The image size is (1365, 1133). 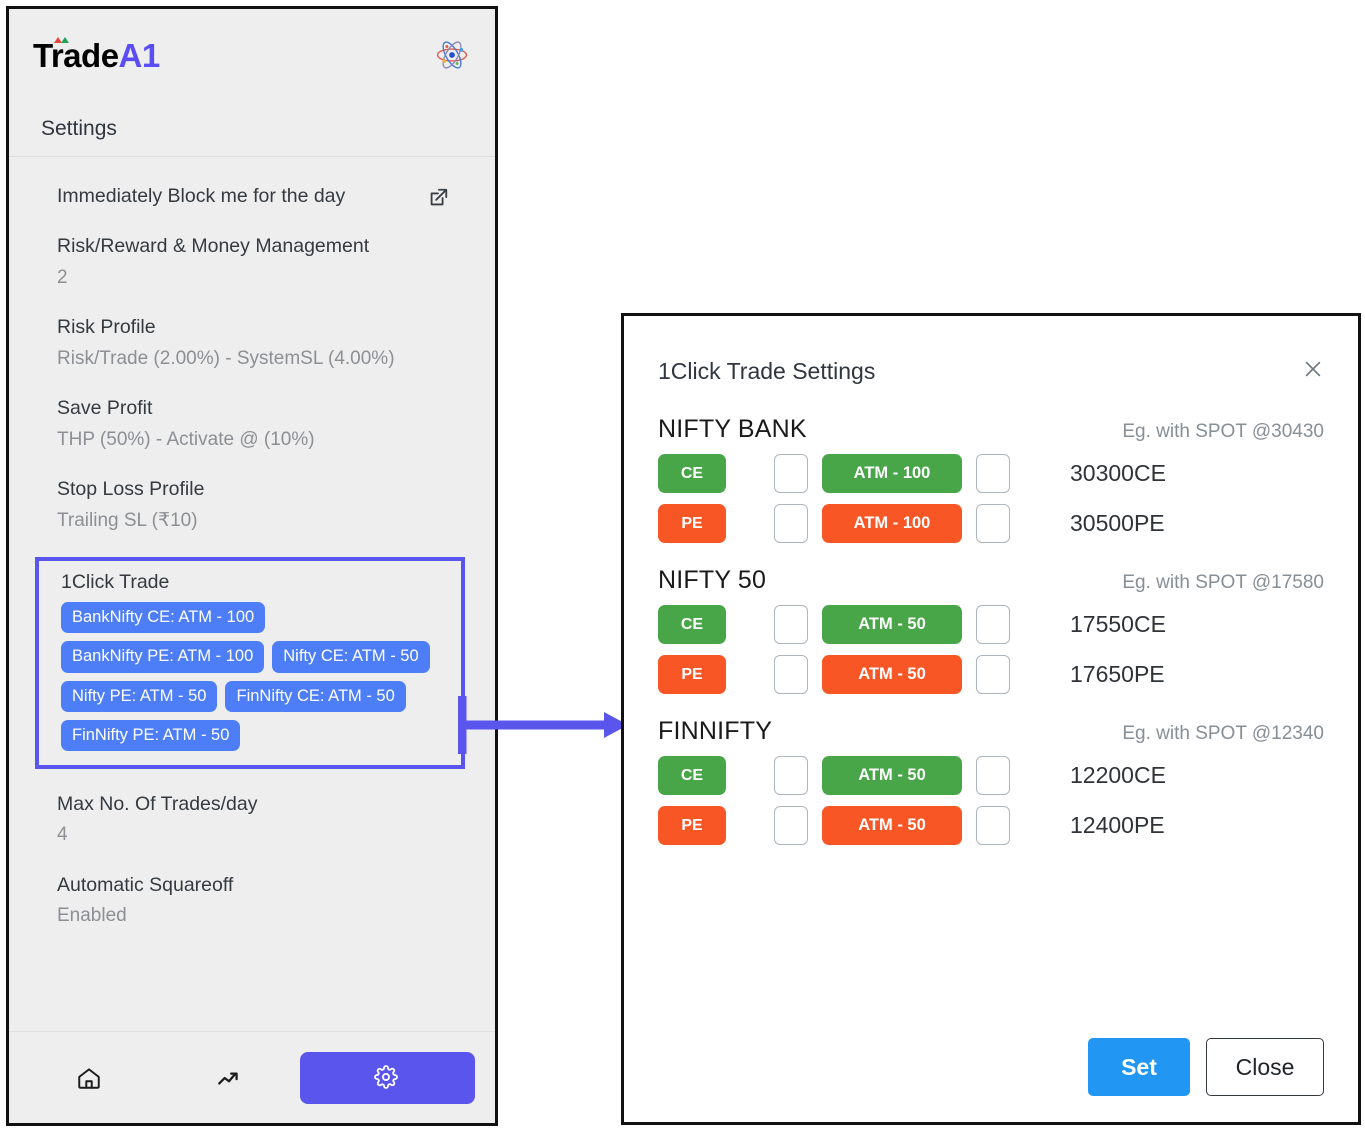 I want to click on resulting-strike: 12400PE, so click(x=1117, y=825).